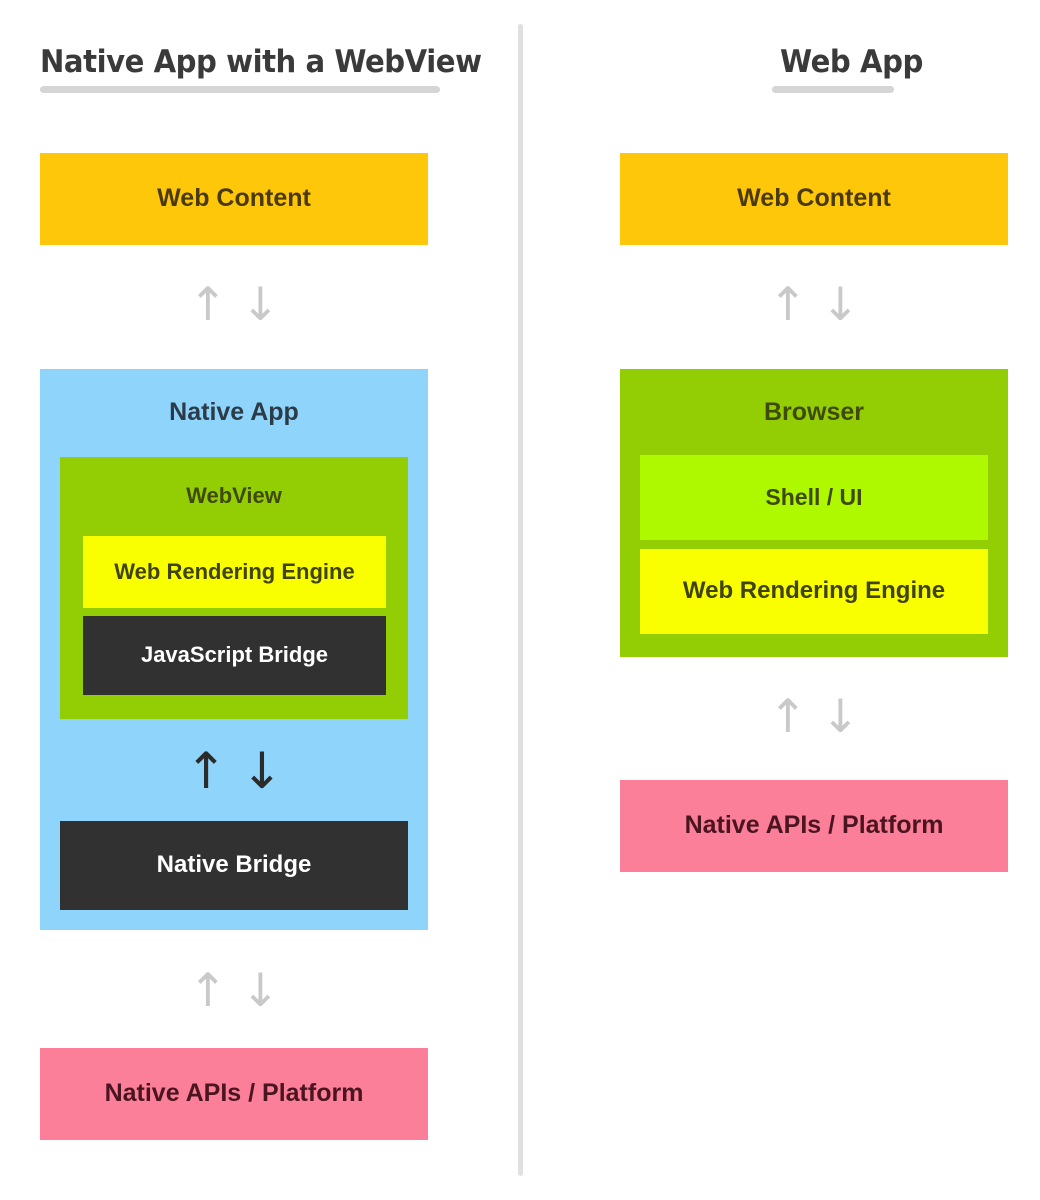  I want to click on right-web-rendering-engine-box: Web Rendering Engine, so click(814, 591).